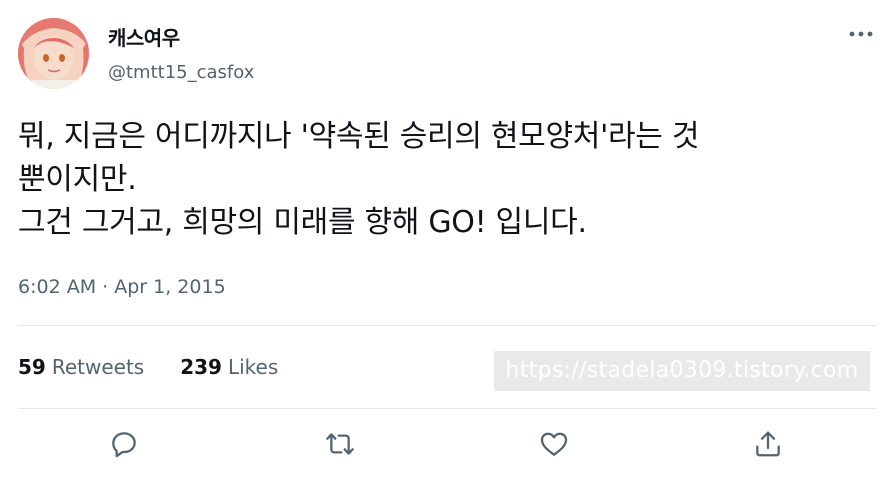  Describe the element at coordinates (682, 371) in the screenshot. I see `watermark: https://stadela0309.tistory.com` at that location.